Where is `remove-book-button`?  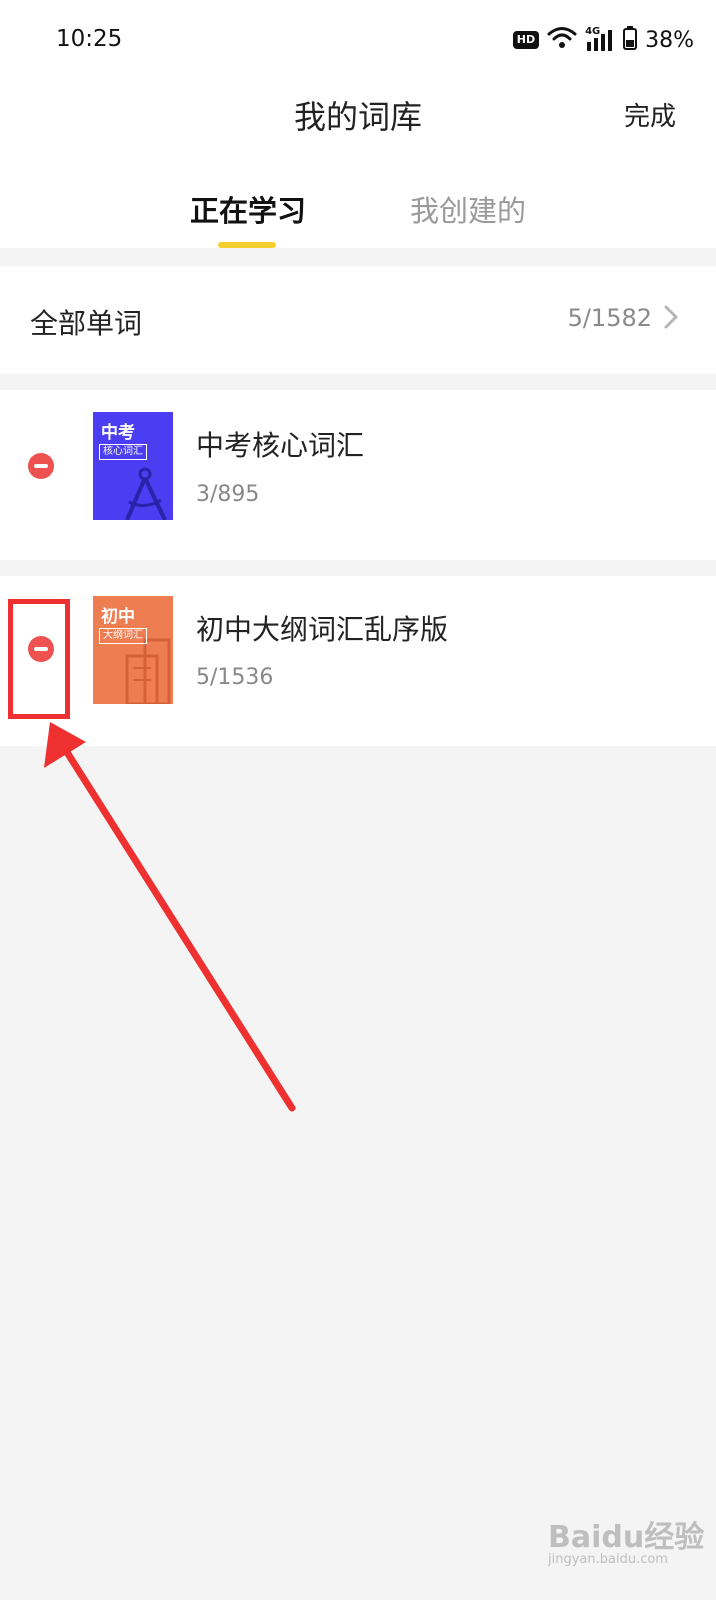 remove-book-button is located at coordinates (41, 466).